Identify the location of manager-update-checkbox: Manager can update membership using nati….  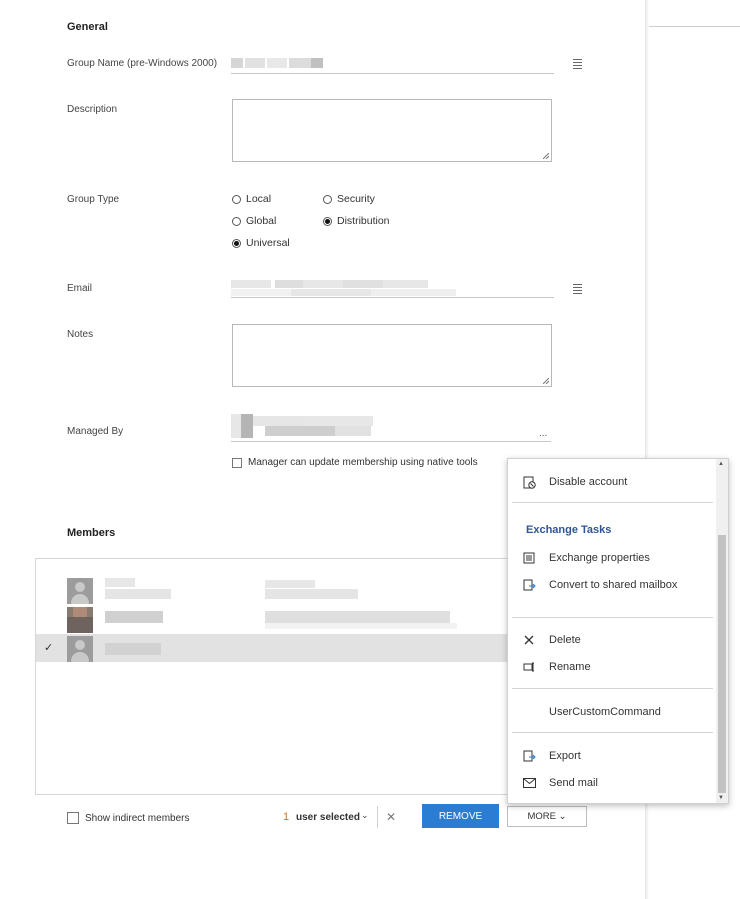
(355, 462).